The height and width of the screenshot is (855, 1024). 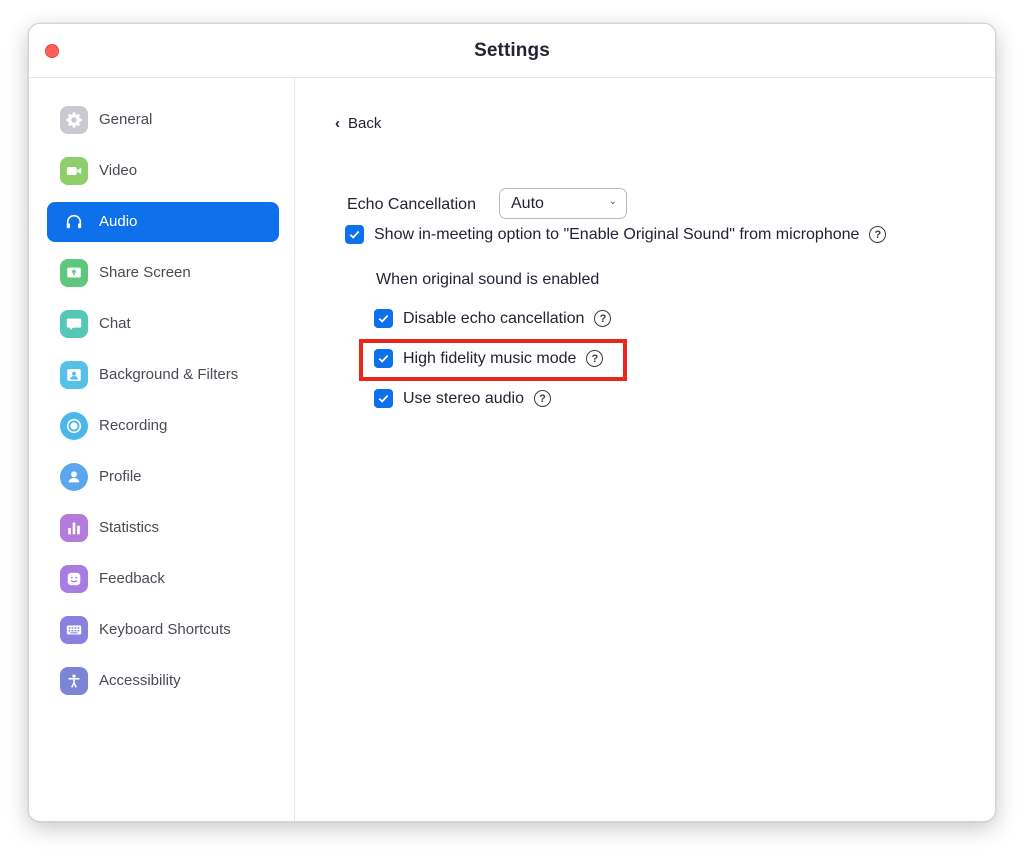 What do you see at coordinates (74, 222) in the screenshot?
I see `headphones-icon` at bounding box center [74, 222].